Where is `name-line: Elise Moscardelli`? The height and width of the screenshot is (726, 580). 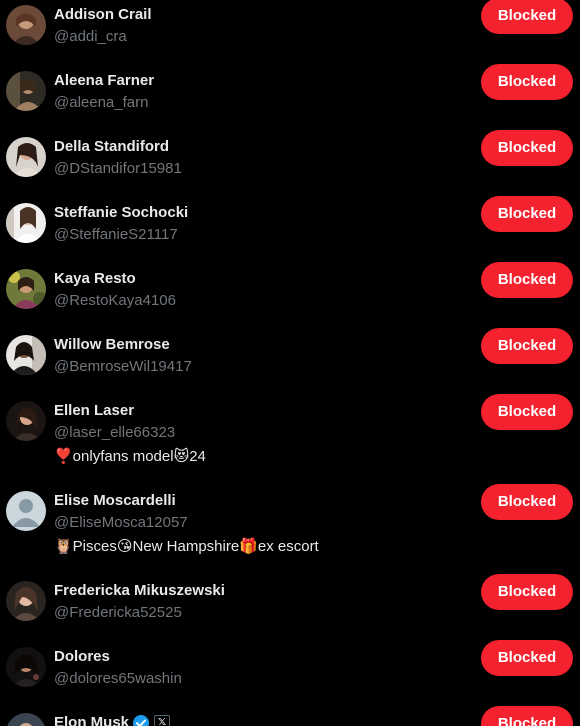
name-line: Elise Moscardelli is located at coordinates (115, 501).